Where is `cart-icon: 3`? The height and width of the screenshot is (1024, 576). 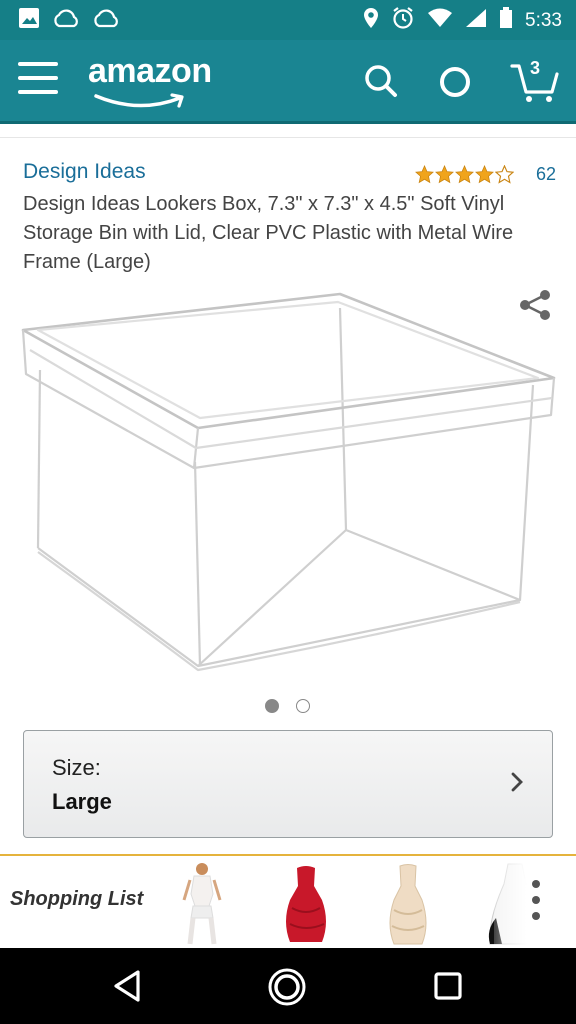 cart-icon: 3 is located at coordinates (536, 81).